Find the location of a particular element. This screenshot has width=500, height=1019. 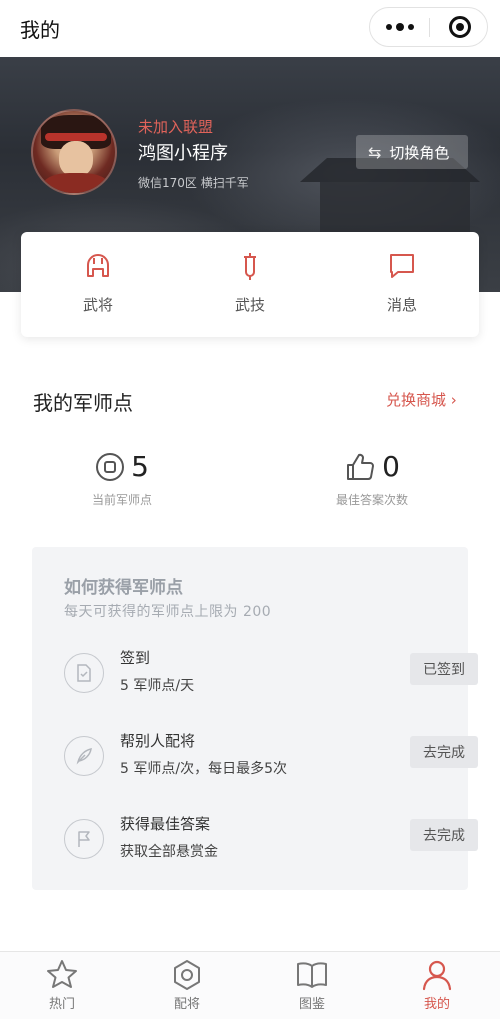

best-answer-value: 0 is located at coordinates (391, 466).